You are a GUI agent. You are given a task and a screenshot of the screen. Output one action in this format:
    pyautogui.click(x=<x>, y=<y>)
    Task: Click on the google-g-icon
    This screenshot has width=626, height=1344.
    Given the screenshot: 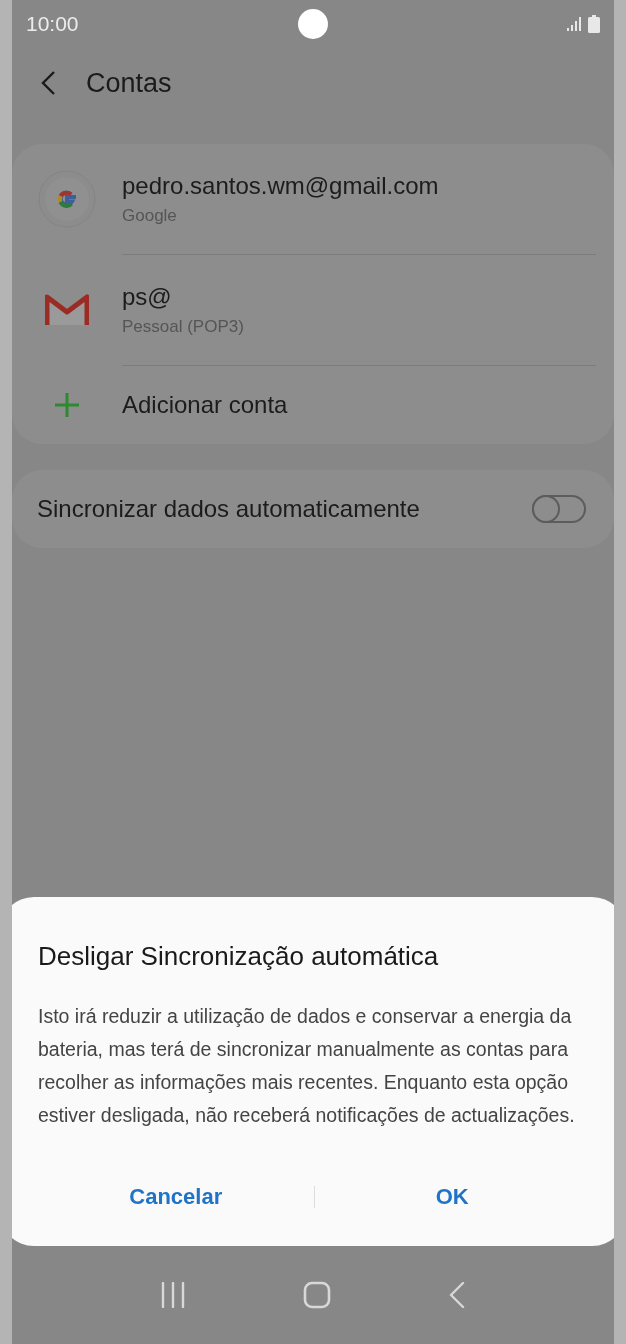 What is the action you would take?
    pyautogui.click(x=67, y=199)
    